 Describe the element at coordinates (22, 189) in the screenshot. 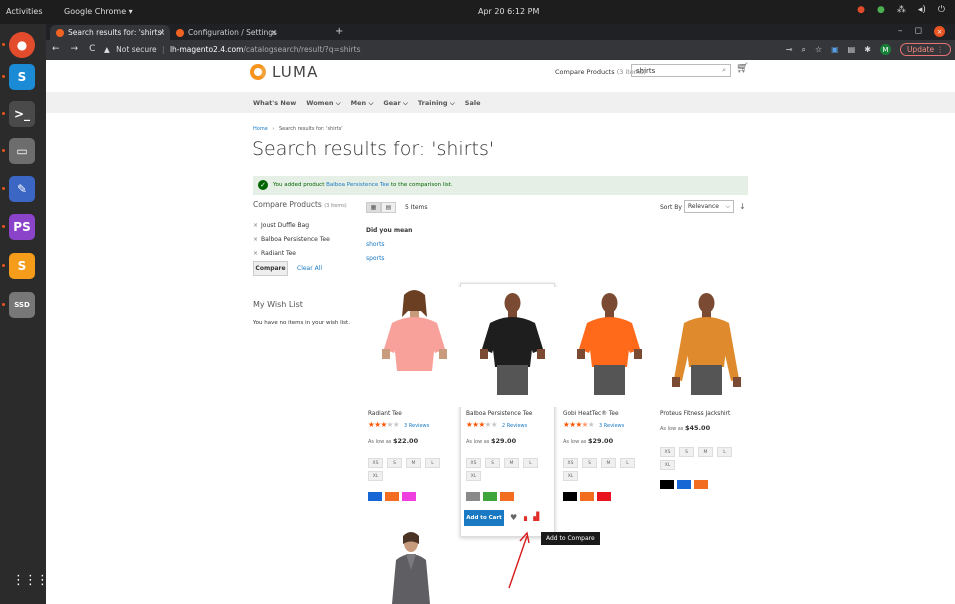

I see `dock-text-editor-icon: ✎` at that location.